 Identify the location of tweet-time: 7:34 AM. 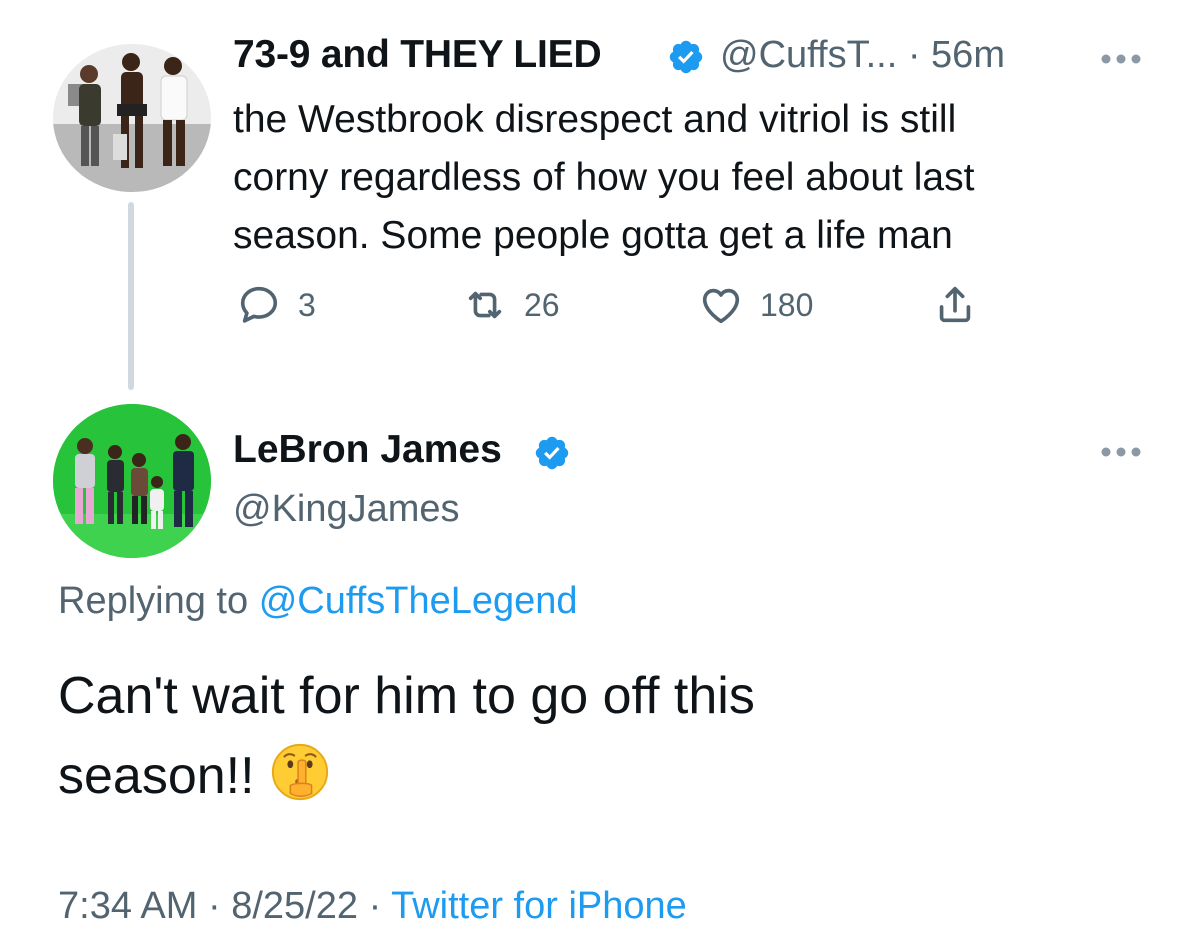
(127, 906).